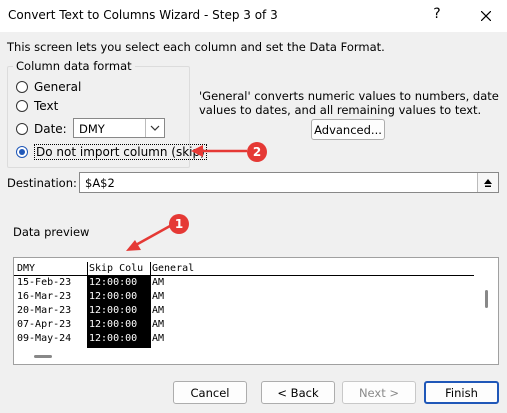  I want to click on back-button: < Back, so click(298, 392).